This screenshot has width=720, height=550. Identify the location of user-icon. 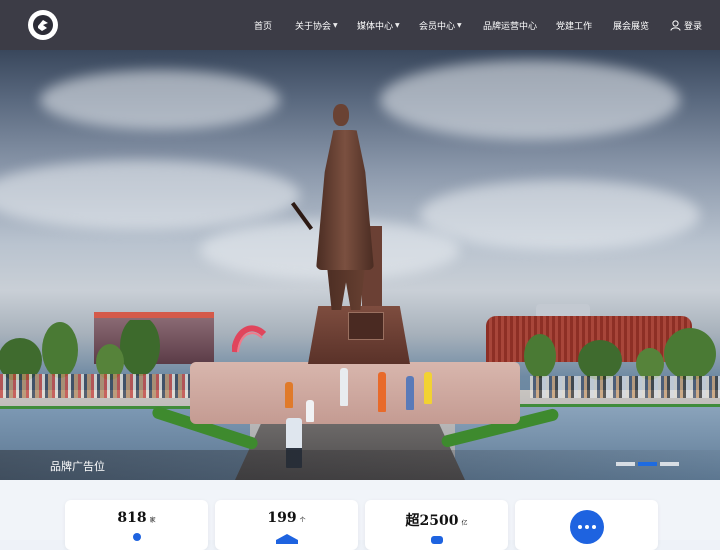
(675, 25).